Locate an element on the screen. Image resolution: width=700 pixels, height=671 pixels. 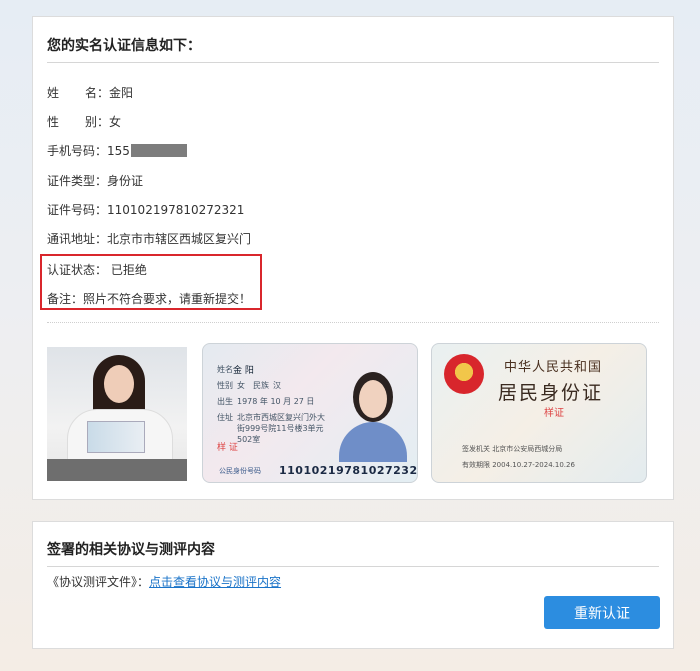
name-row: 姓 名：金阳 is located at coordinates (90, 92).